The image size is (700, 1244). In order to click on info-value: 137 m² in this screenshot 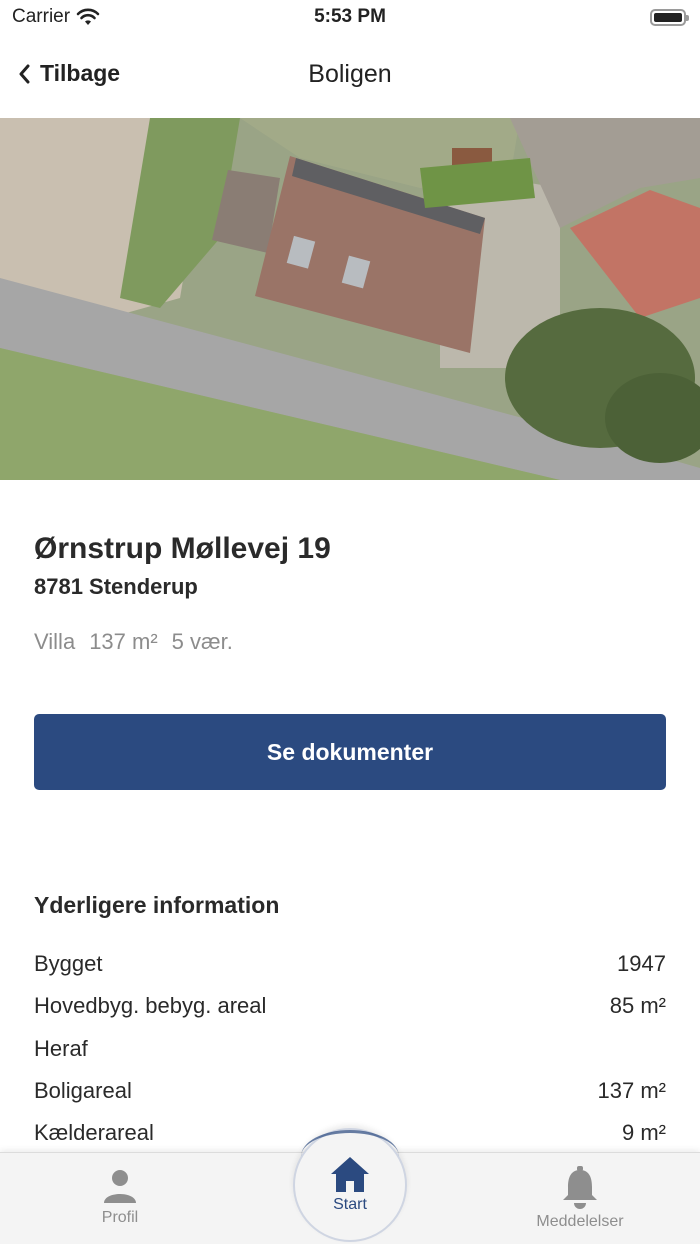, I will do `click(631, 1090)`.